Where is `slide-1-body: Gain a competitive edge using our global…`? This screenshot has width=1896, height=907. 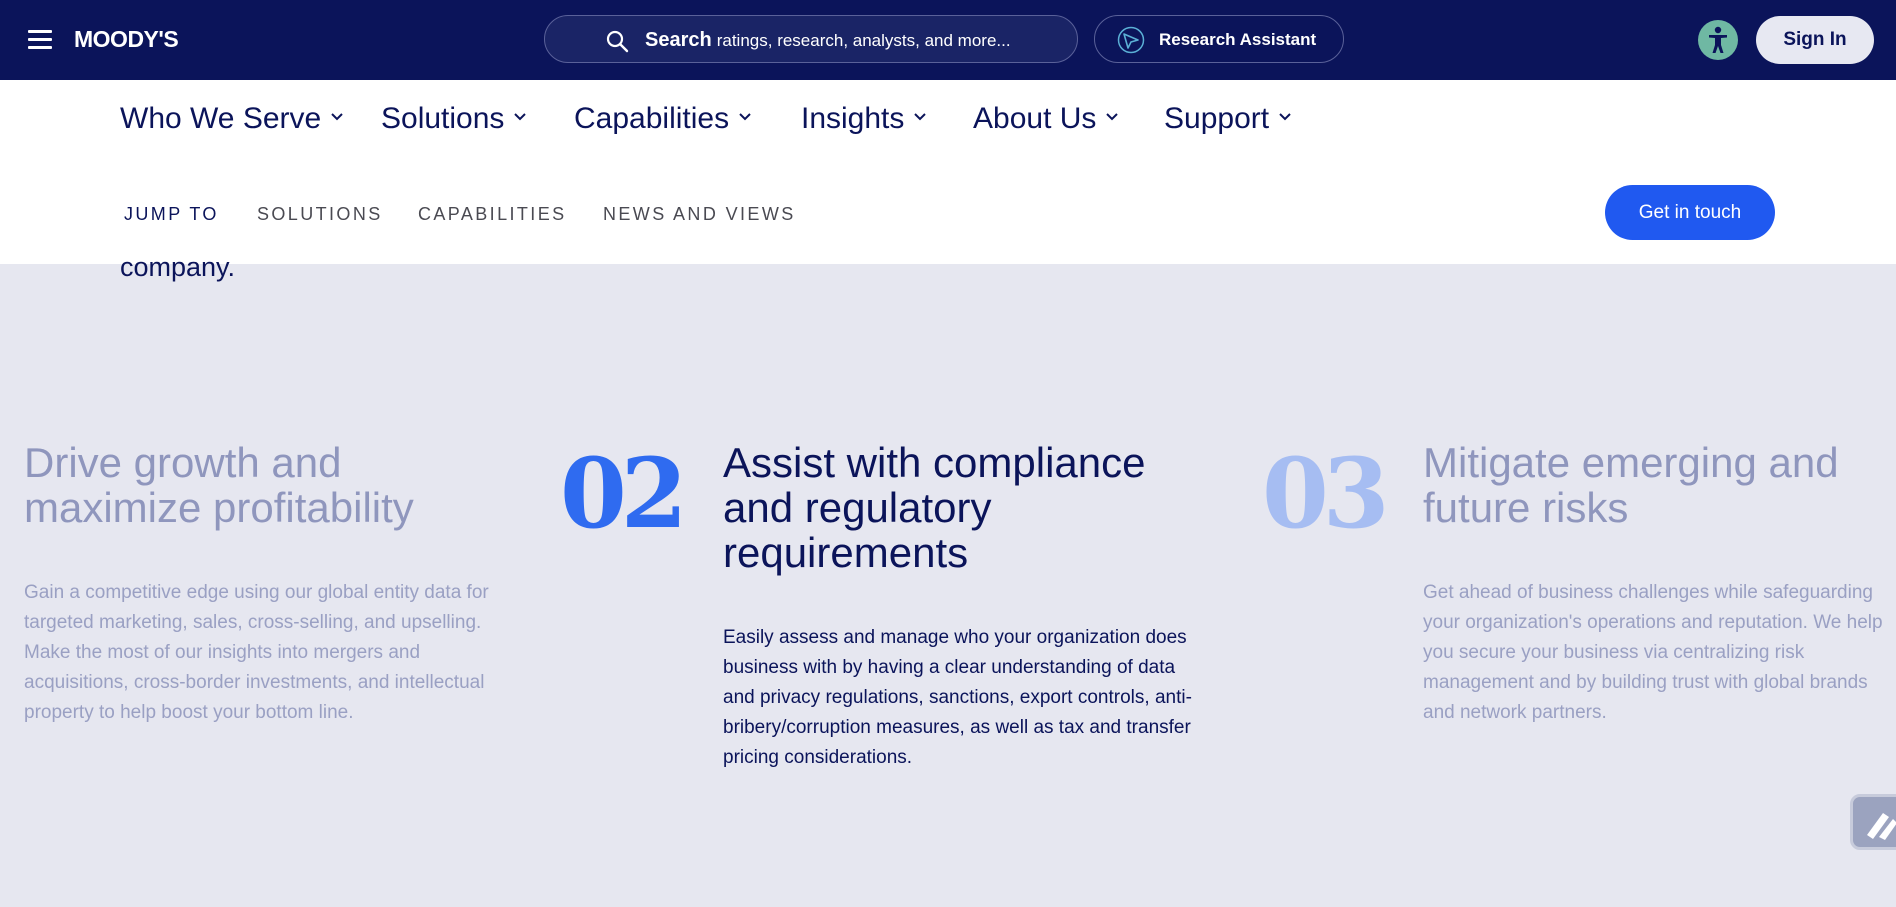
slide-1-body: Gain a competitive edge using our global… is located at coordinates (256, 652).